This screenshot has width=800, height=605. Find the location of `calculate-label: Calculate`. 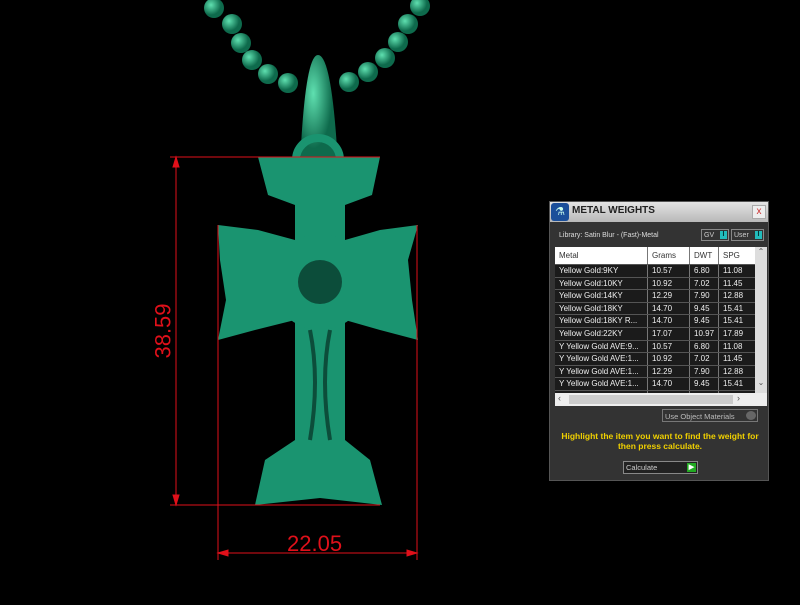

calculate-label: Calculate is located at coordinates (642, 467).